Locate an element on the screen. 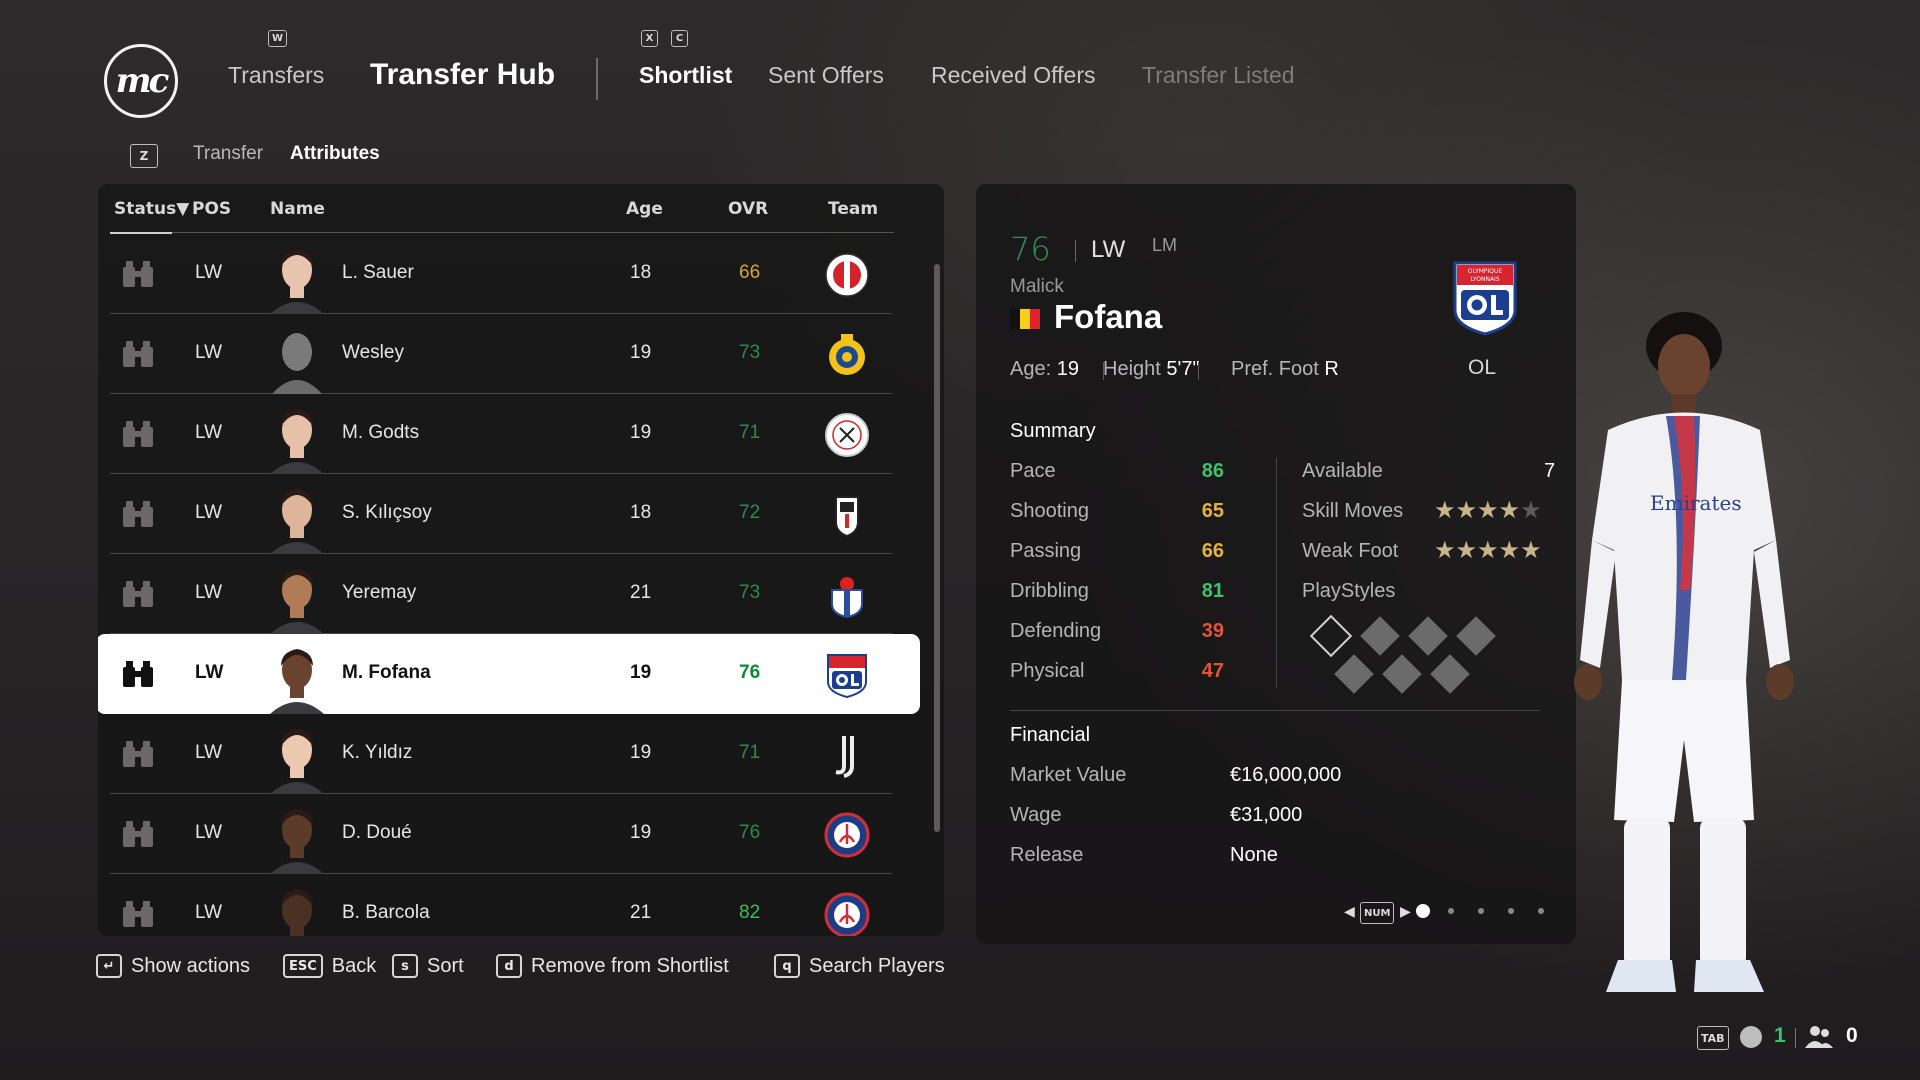 The height and width of the screenshot is (1080, 1920). stat-value: 47 is located at coordinates (1212, 671).